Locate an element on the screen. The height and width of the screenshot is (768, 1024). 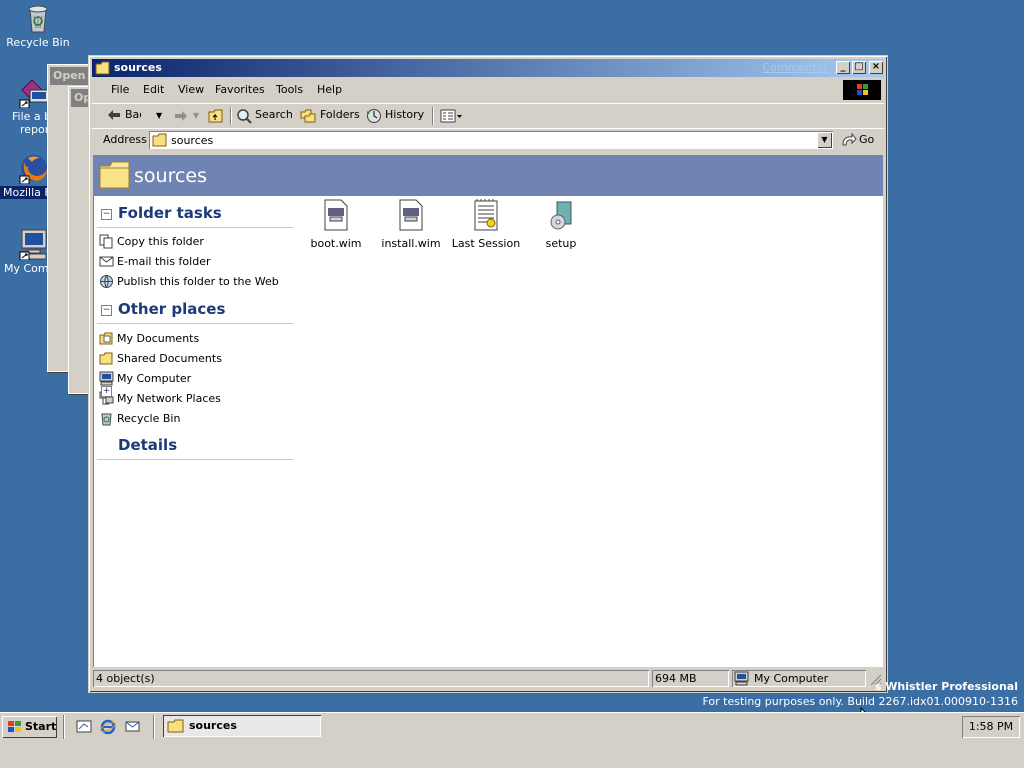
start-button: Start is located at coordinates (29, 727).